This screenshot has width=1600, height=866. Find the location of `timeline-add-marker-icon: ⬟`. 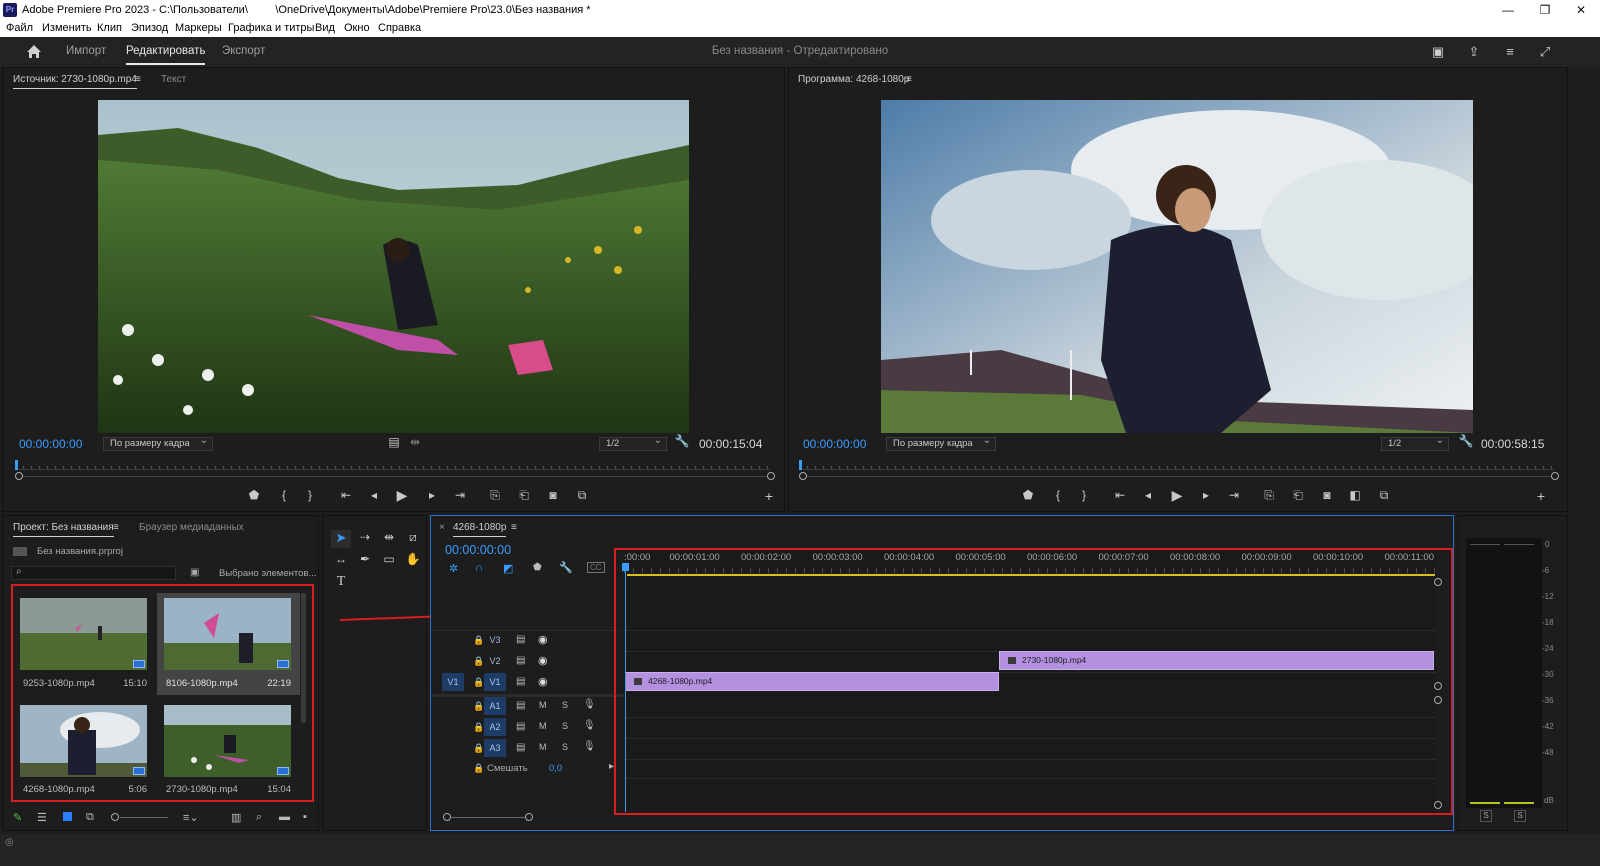

timeline-add-marker-icon: ⬟ is located at coordinates (537, 567).